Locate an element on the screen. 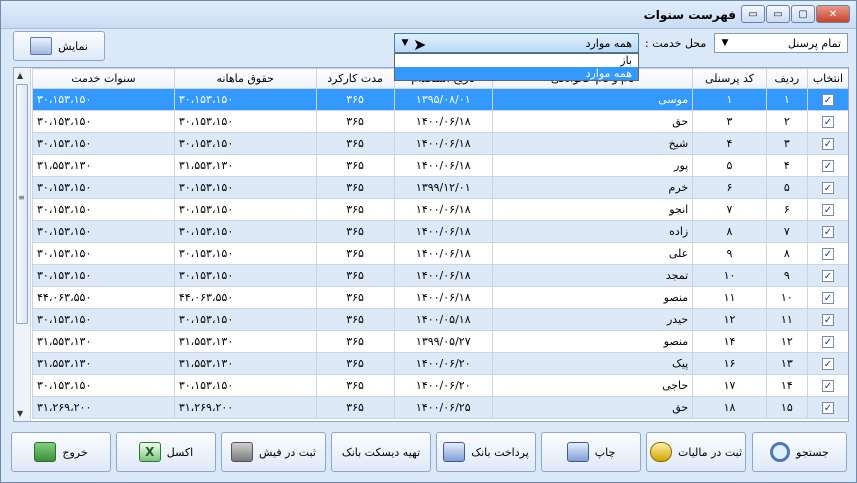 Image resolution: width=857 pixels, height=483 pixels. service-place-select: همه موارد ▼ is located at coordinates (516, 43).